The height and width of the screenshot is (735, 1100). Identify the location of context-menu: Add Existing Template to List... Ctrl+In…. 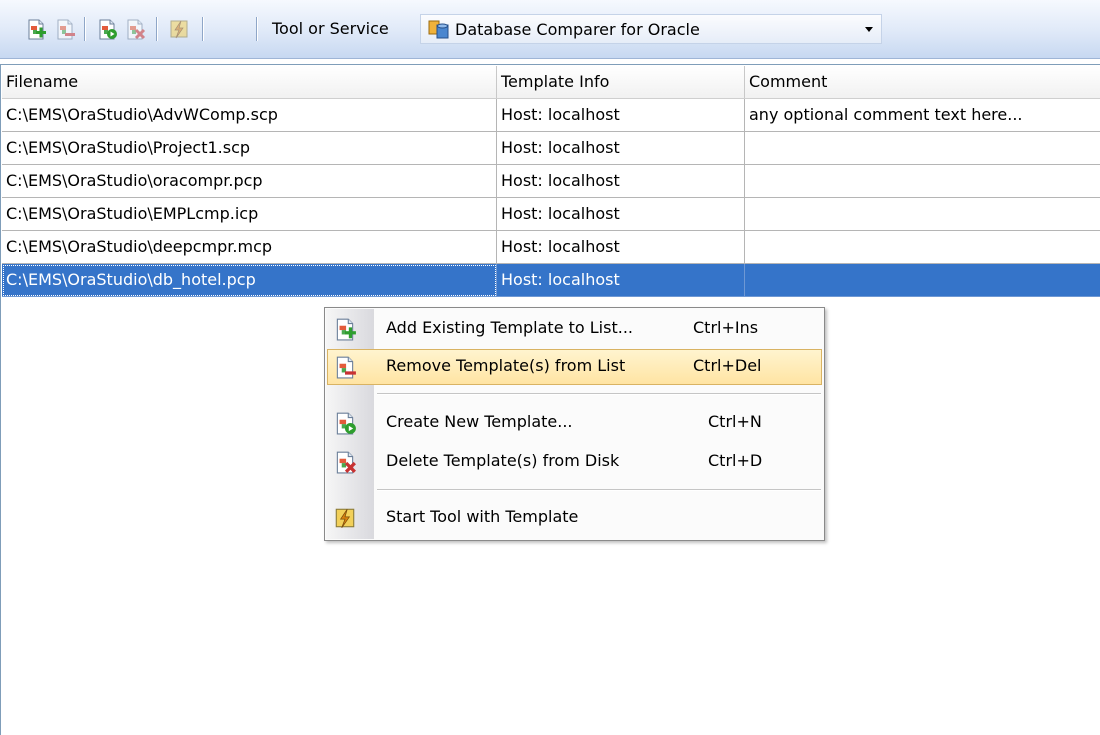
(574, 424).